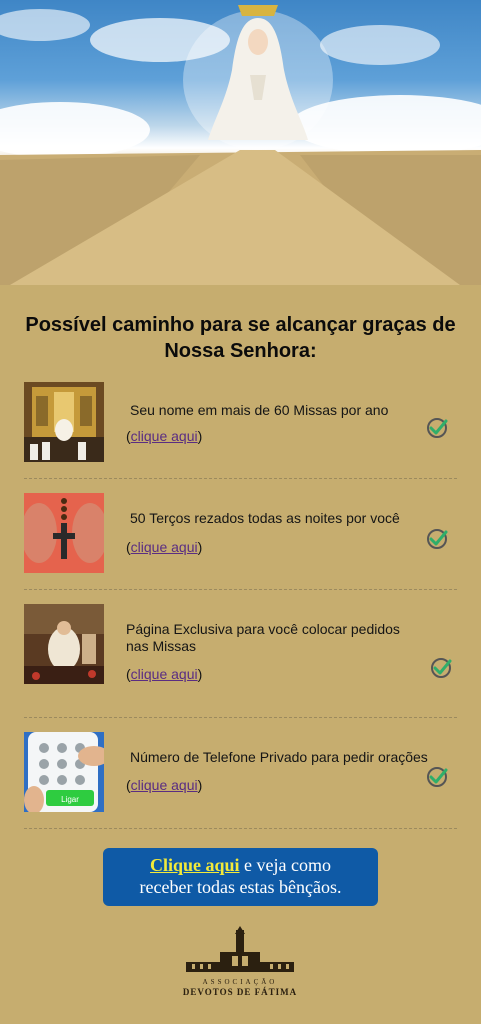  I want to click on priest-altar-thumbnail, so click(64, 644).